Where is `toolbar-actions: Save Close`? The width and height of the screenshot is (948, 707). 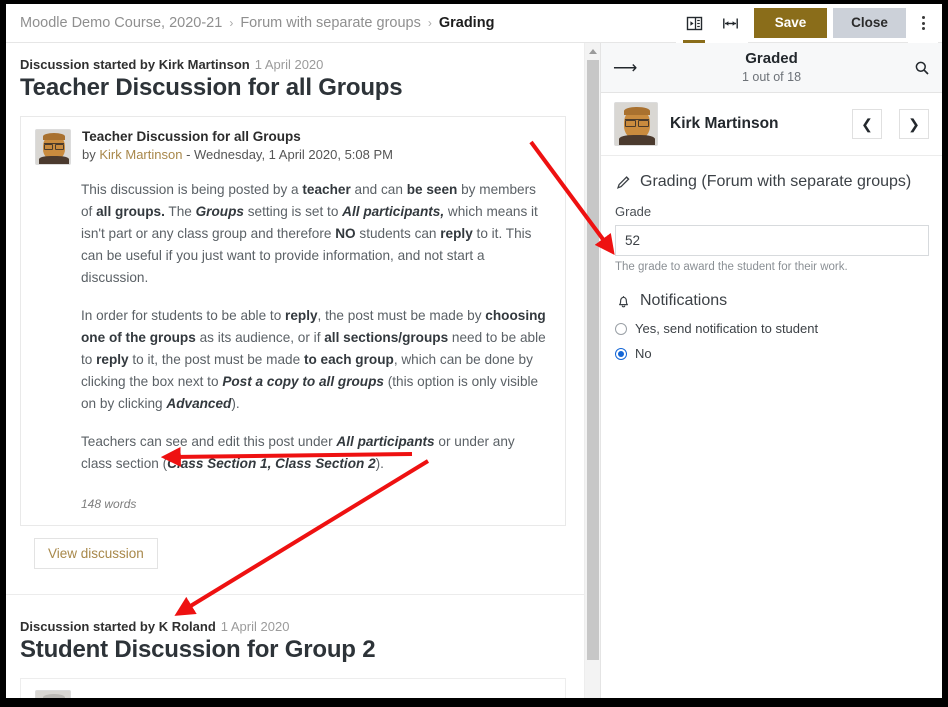
toolbar-actions: Save Close is located at coordinates (809, 23).